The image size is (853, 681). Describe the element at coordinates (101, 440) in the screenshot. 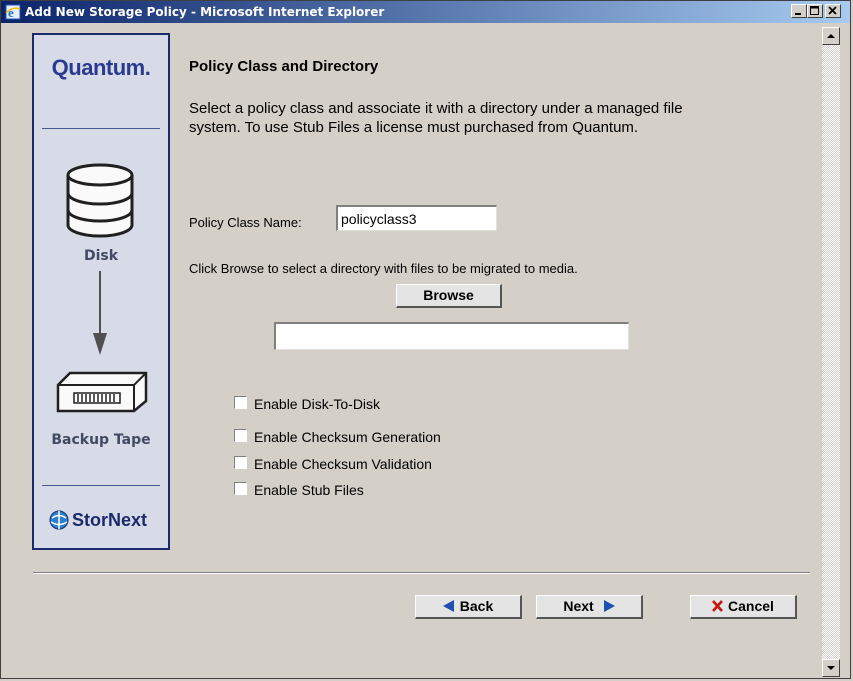

I see `backup-tape-label: Backup Tape` at that location.